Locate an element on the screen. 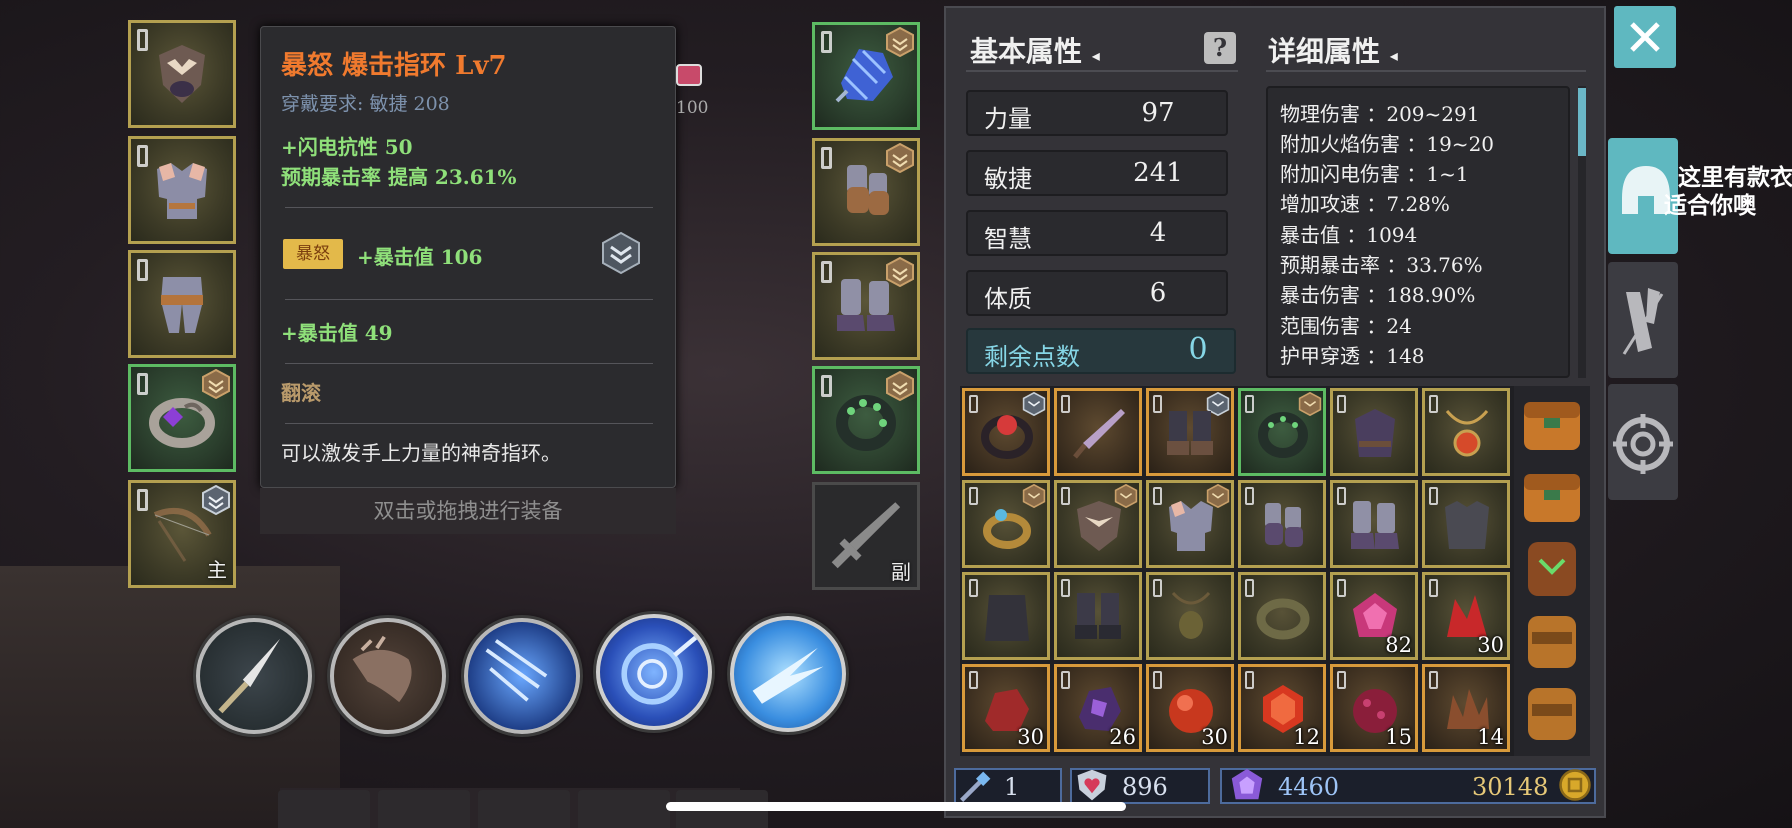 This screenshot has height=828, width=1792. gold-count: 30148 is located at coordinates (1510, 787).